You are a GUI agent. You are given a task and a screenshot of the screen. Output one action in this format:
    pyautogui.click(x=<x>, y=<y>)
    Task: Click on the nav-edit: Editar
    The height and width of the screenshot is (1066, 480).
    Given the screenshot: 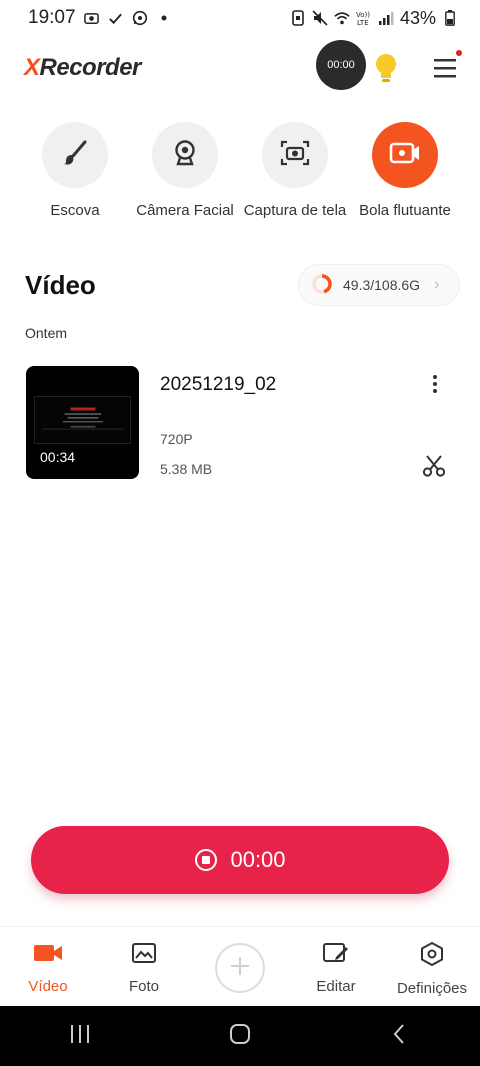 What is the action you would take?
    pyautogui.click(x=336, y=968)
    